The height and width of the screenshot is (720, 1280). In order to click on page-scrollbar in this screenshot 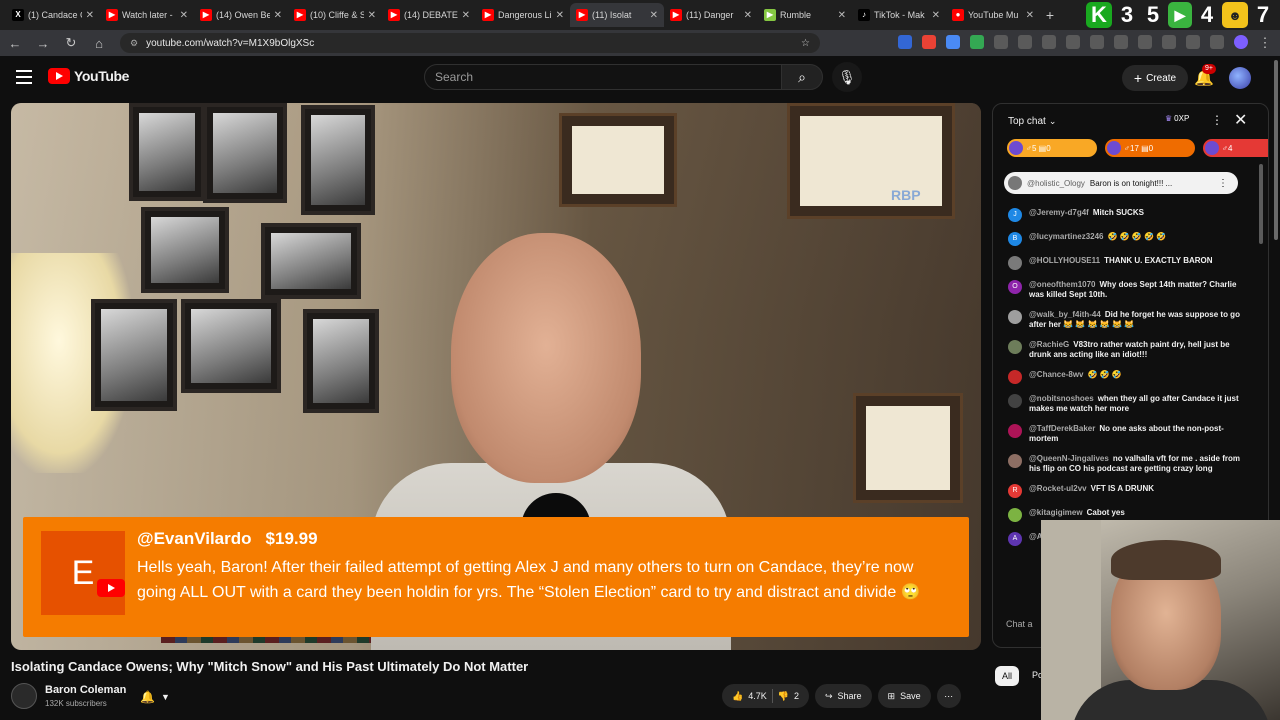, I will do `click(1276, 150)`.